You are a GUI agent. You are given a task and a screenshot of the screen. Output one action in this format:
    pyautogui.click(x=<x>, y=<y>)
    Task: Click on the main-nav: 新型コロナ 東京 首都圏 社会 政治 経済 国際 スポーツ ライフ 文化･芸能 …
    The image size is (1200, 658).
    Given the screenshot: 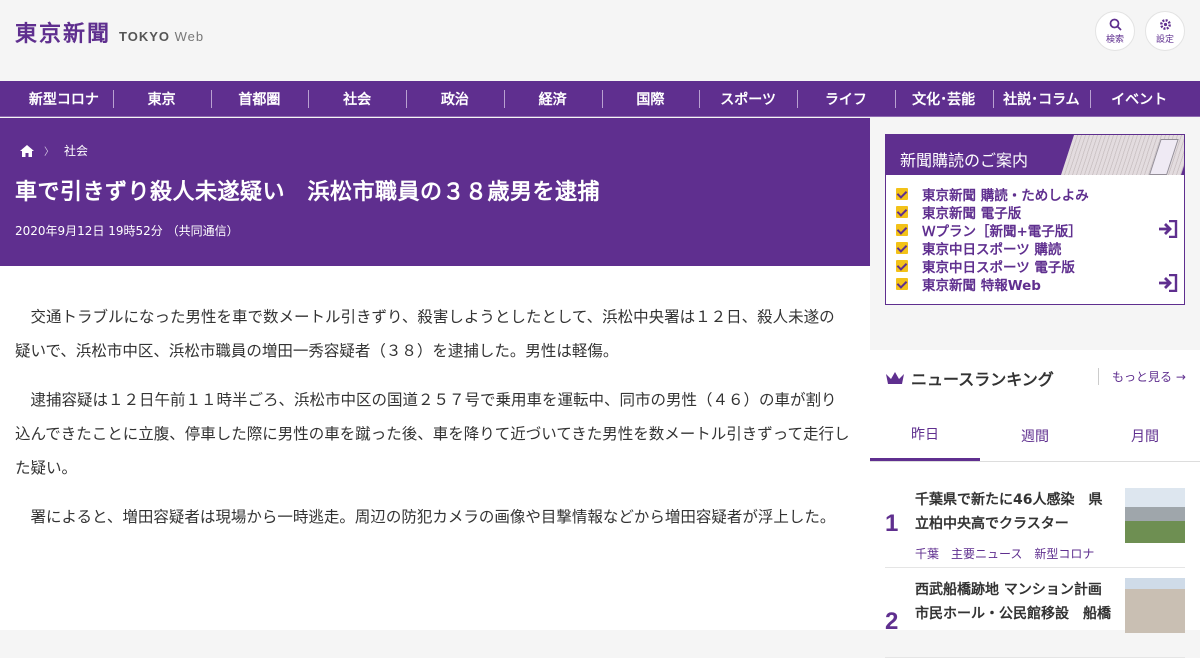 What is the action you would take?
    pyautogui.click(x=600, y=99)
    